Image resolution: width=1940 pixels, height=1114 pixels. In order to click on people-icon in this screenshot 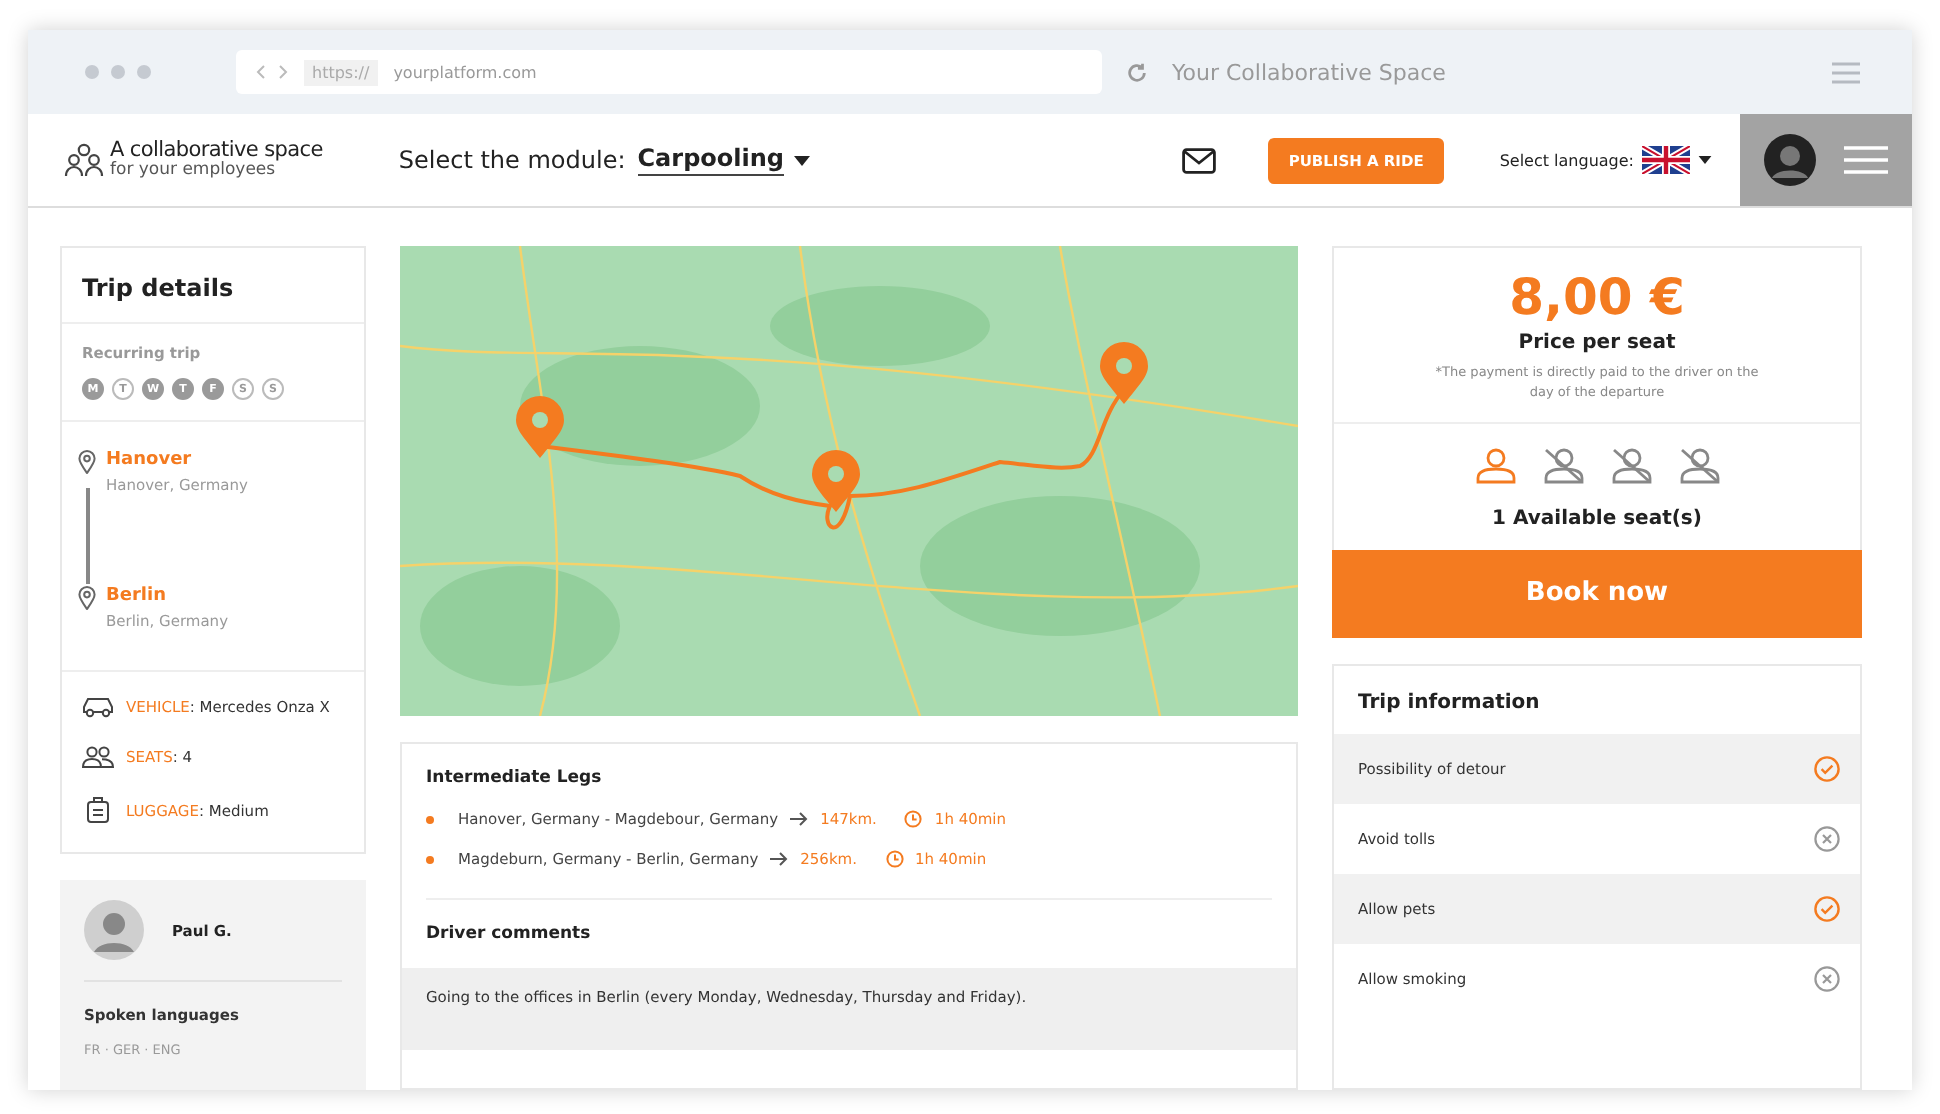, I will do `click(98, 757)`.